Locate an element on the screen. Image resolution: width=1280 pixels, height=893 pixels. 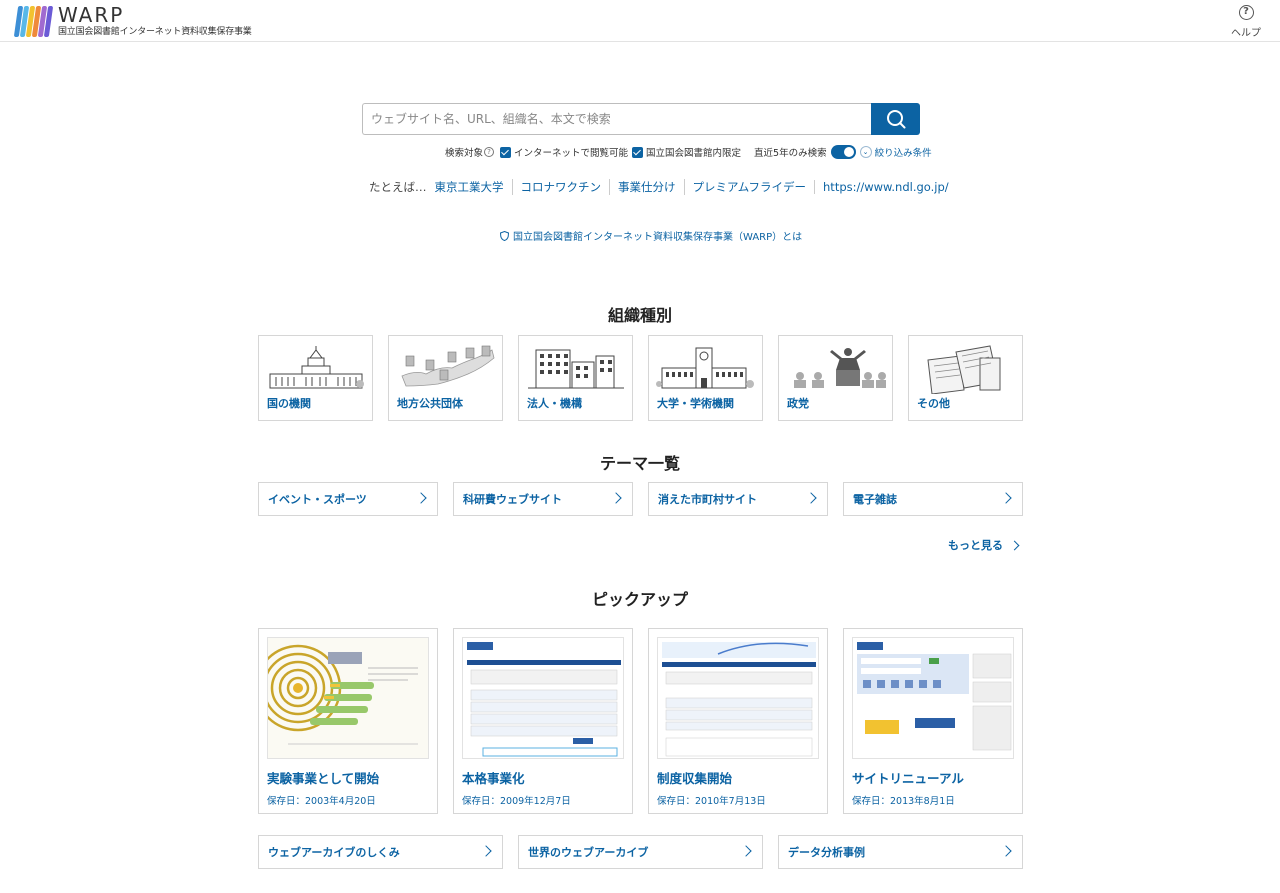
option-ndl-label: 国立国会図書館内限定 is located at coordinates (694, 153).